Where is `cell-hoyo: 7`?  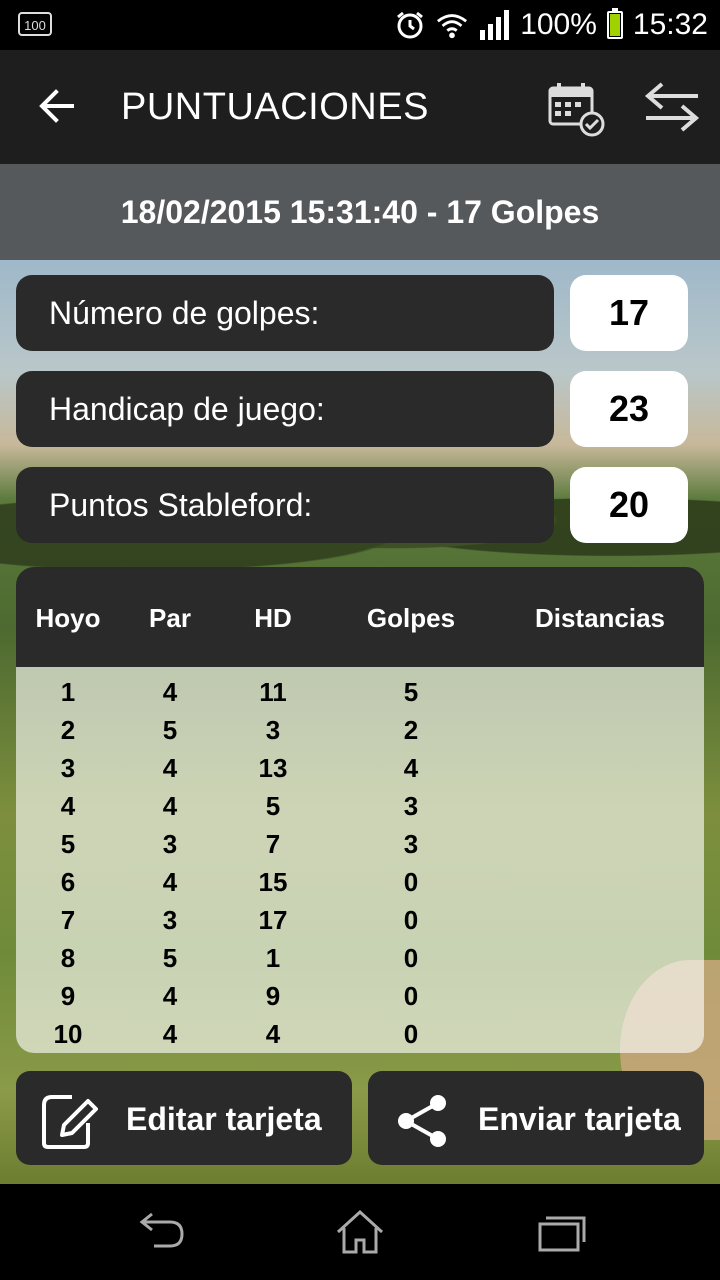
cell-hoyo: 7 is located at coordinates (68, 920).